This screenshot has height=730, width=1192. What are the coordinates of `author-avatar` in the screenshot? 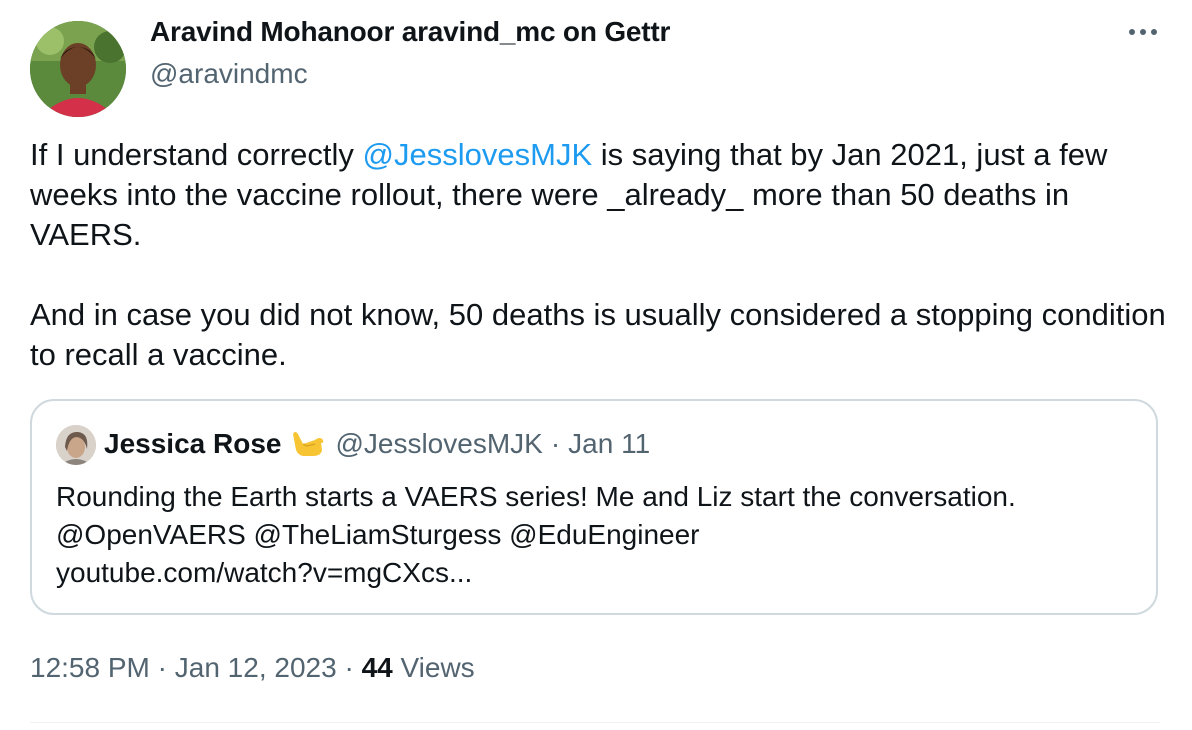 It's located at (78, 69).